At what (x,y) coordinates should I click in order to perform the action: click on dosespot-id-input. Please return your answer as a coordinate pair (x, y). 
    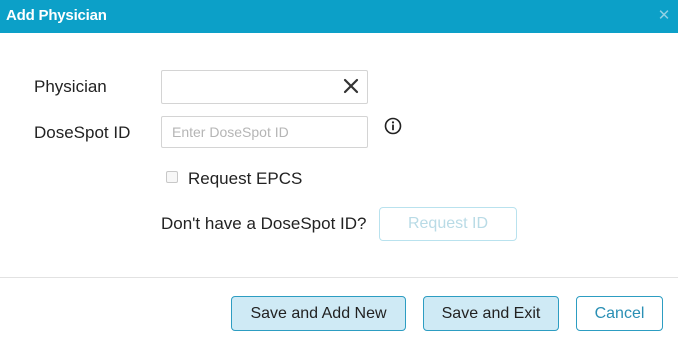
    Looking at the image, I should click on (264, 132).